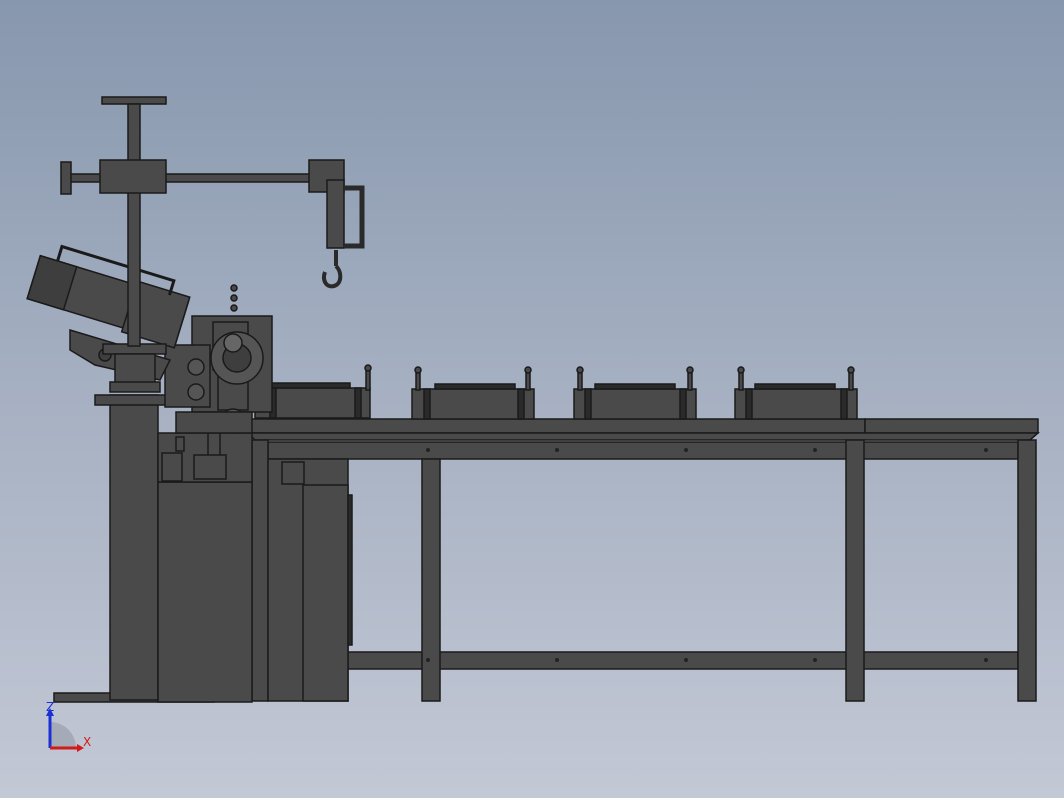 The height and width of the screenshot is (798, 1064). I want to click on table-top-extension, so click(951, 426).